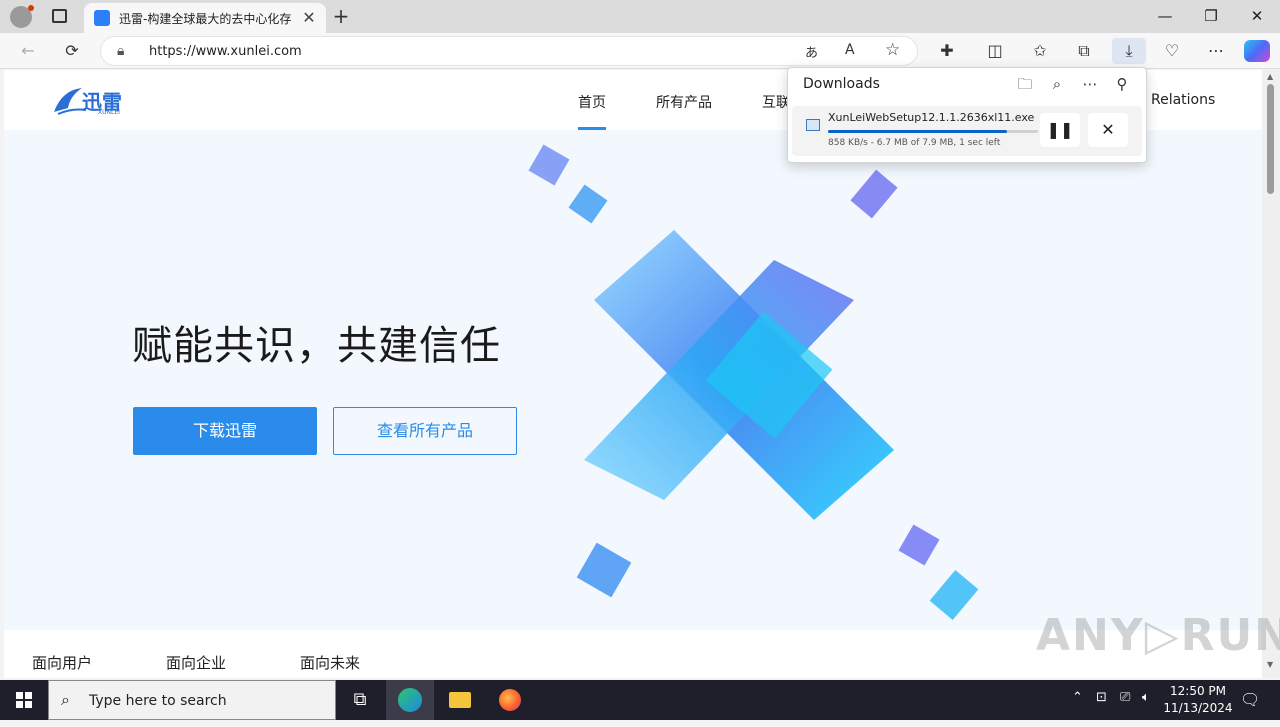  What do you see at coordinates (1216, 51) in the screenshot?
I see `settings-more-icon: ⋯` at bounding box center [1216, 51].